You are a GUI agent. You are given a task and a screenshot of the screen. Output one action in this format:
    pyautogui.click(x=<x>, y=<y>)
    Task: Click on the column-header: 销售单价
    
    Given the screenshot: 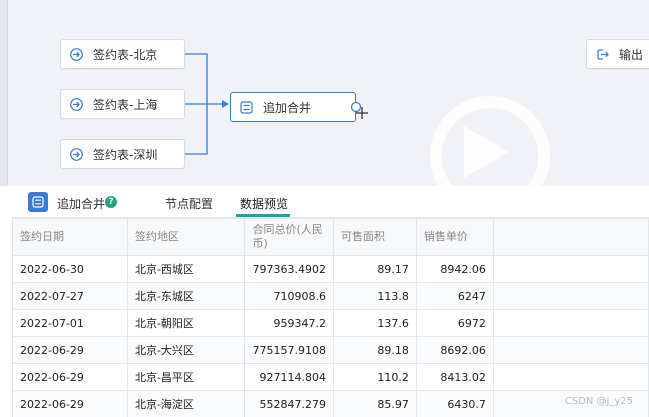 What is the action you would take?
    pyautogui.click(x=454, y=237)
    